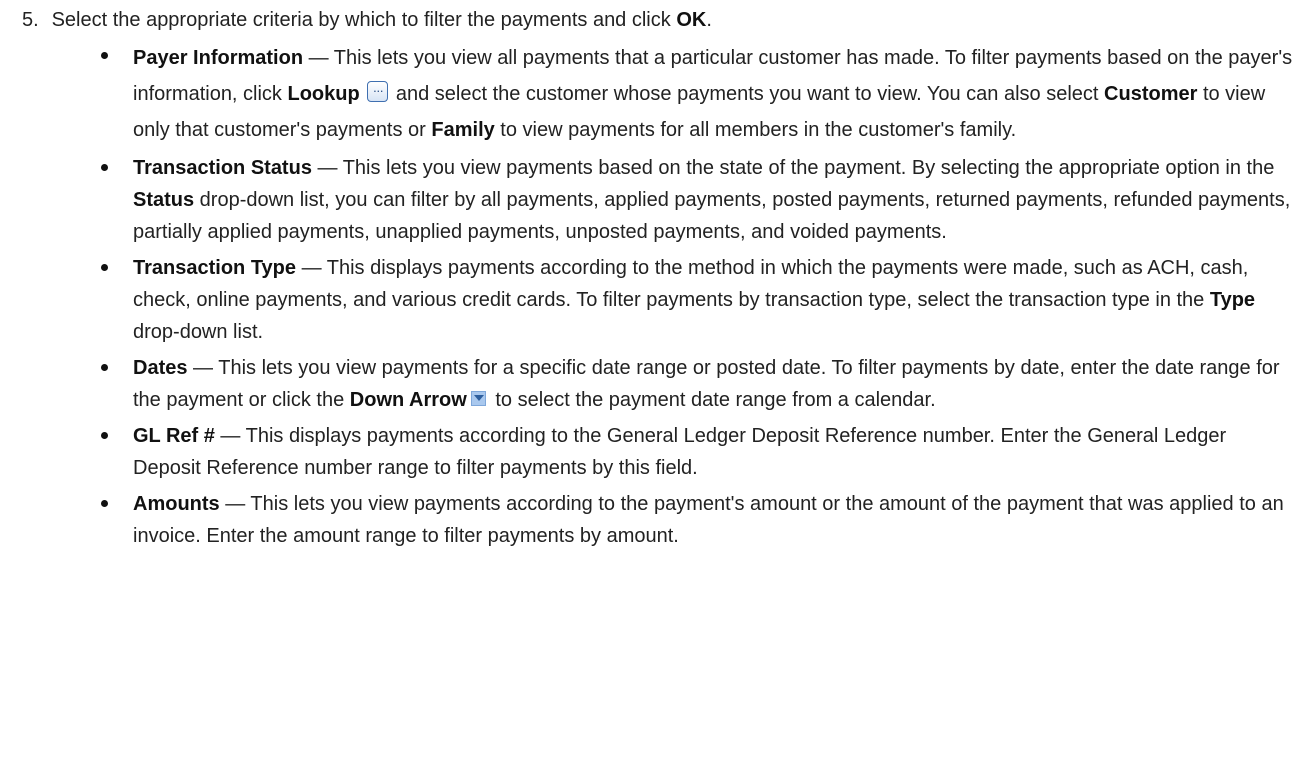 This screenshot has width=1315, height=770. Describe the element at coordinates (378, 91) in the screenshot. I see `lookup-ellipsis-icon` at that location.